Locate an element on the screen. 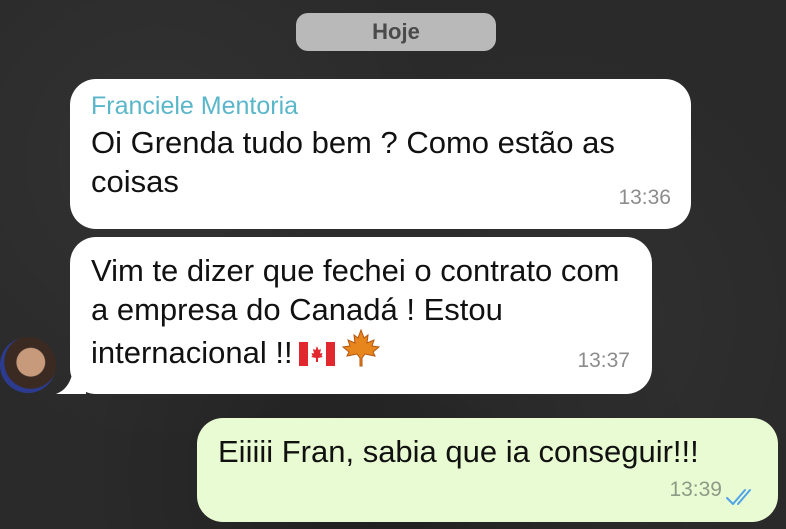 The height and width of the screenshot is (529, 786). message-time: 13:39 is located at coordinates (695, 489).